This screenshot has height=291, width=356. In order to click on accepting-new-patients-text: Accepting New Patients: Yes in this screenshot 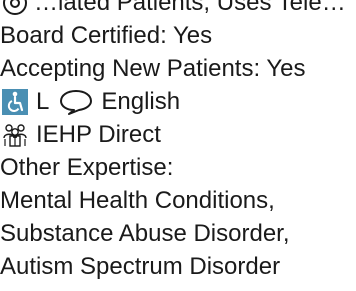, I will do `click(153, 68)`.